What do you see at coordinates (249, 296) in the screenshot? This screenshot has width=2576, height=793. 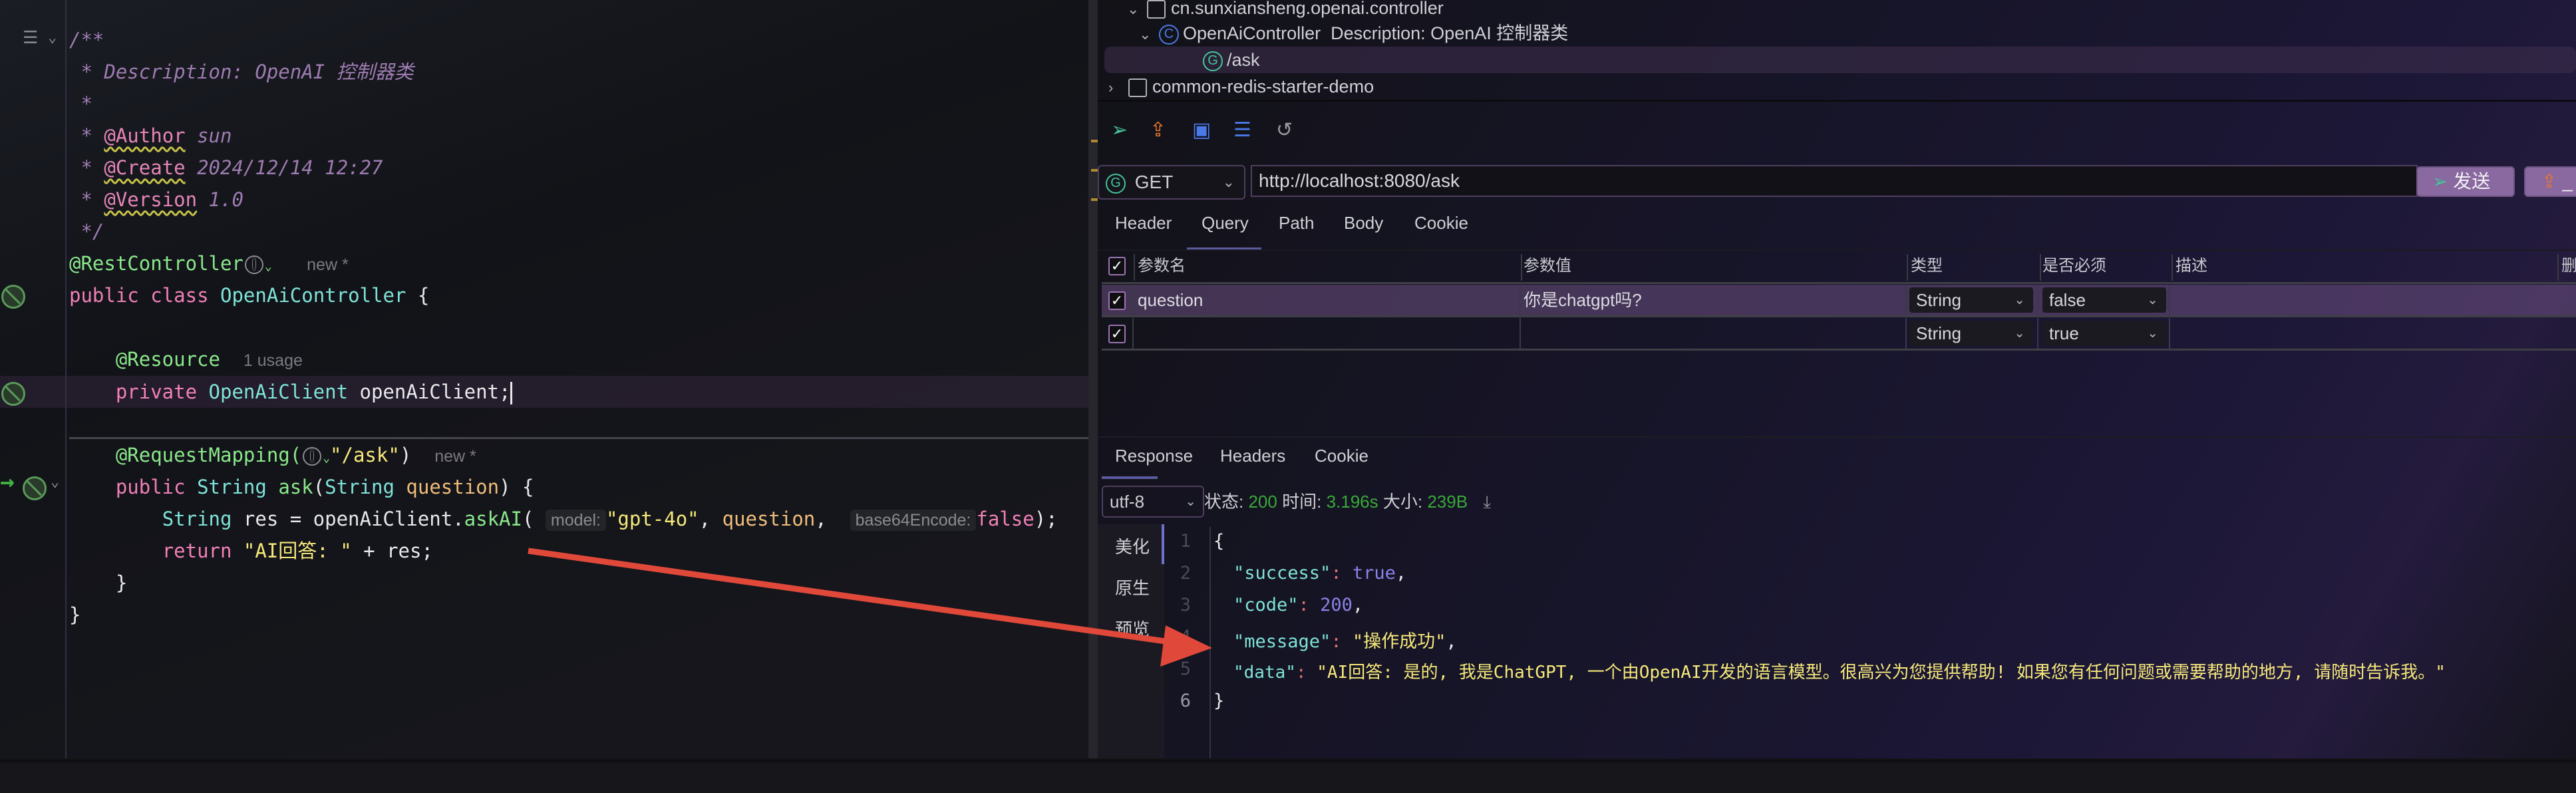 I see `code-line: public class OpenAiController {` at bounding box center [249, 296].